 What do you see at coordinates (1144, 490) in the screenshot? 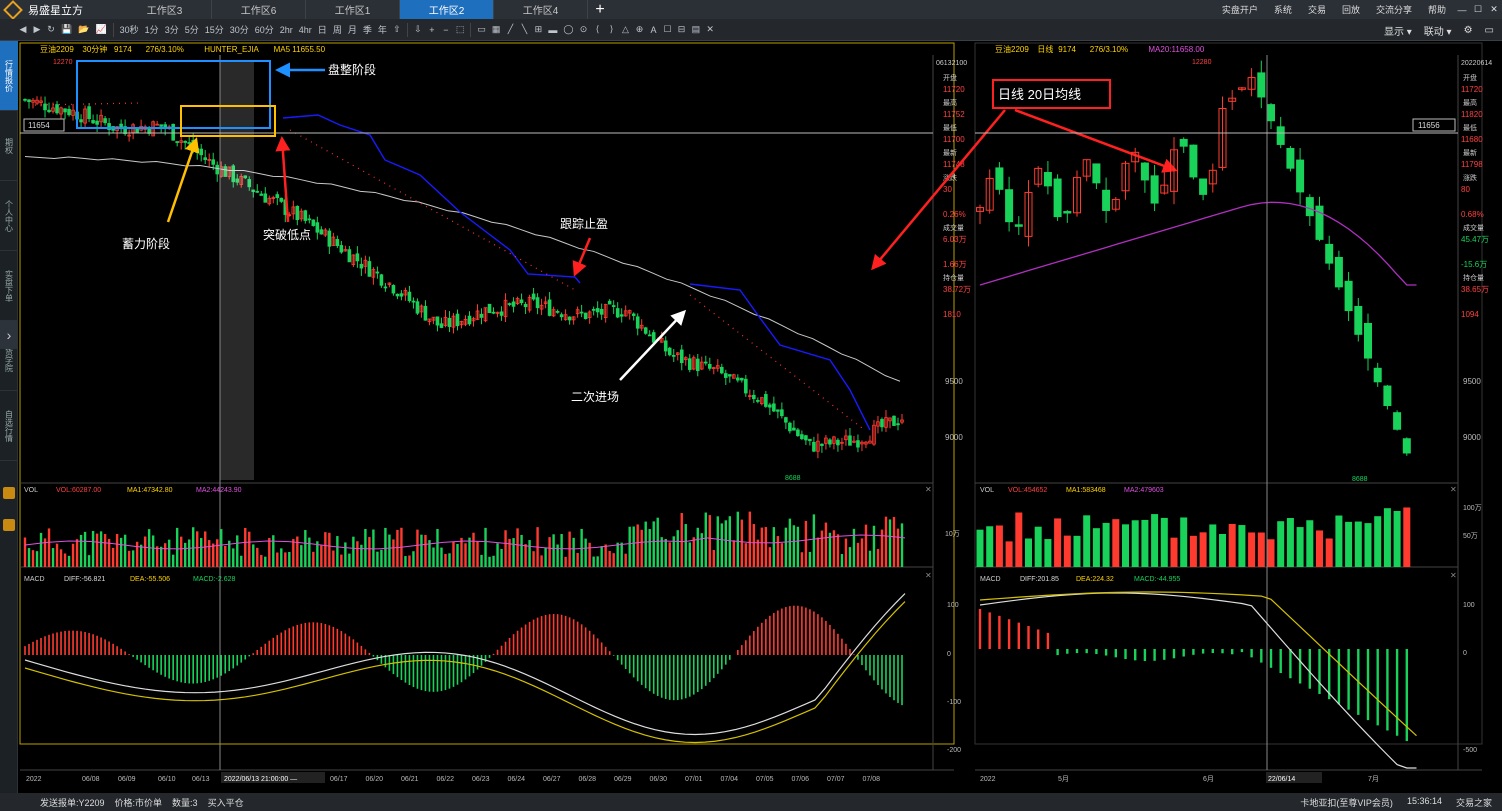
I see `right-vol-ma2: MA2:479603` at bounding box center [1144, 490].